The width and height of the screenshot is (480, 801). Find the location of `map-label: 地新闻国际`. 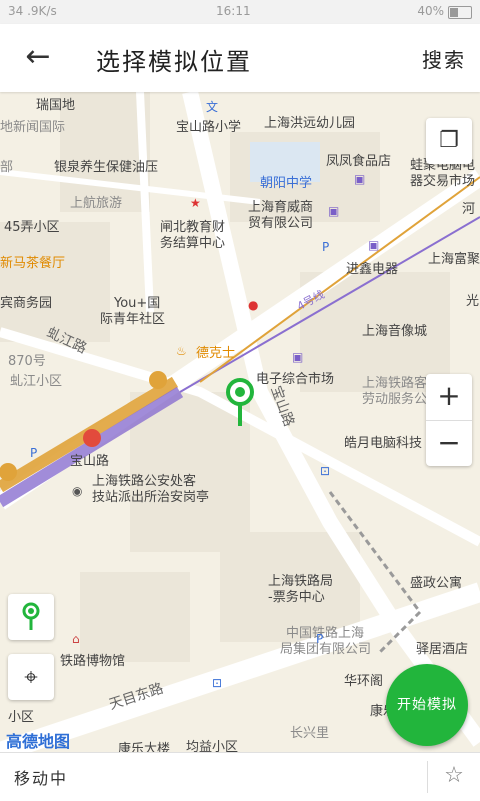

map-label: 地新闻国际 is located at coordinates (33, 127).